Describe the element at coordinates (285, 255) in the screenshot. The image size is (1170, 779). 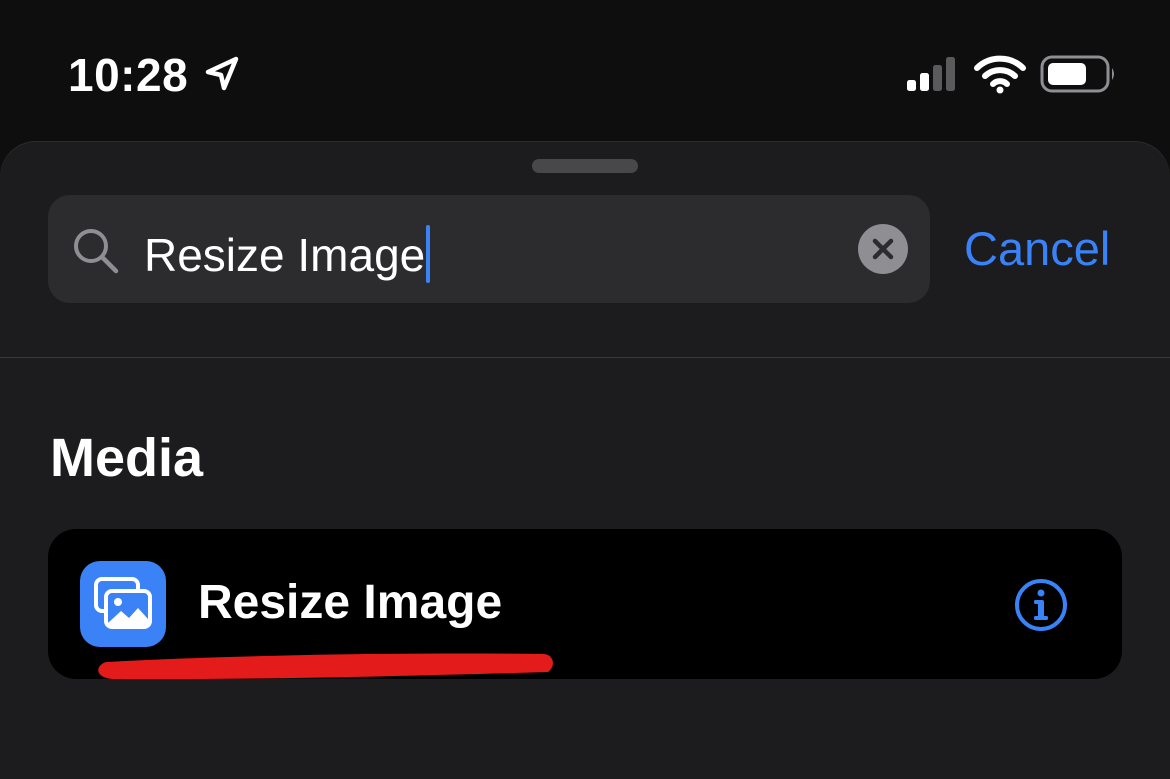
I see `search-query-text: Resize Image` at that location.